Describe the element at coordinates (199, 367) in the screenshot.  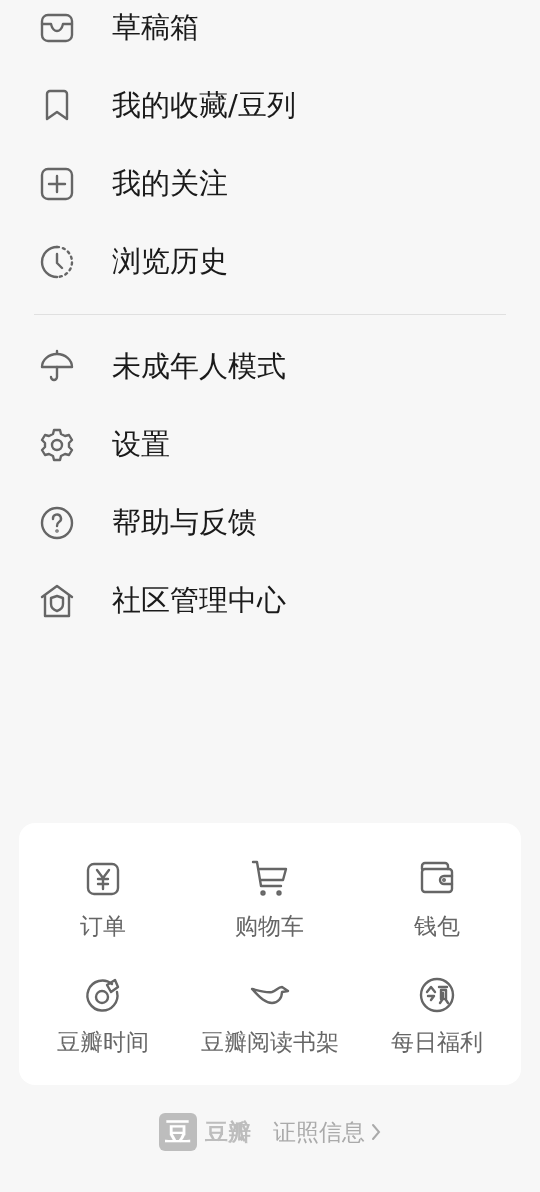
I see `menu-item: 未成年人模式` at that location.